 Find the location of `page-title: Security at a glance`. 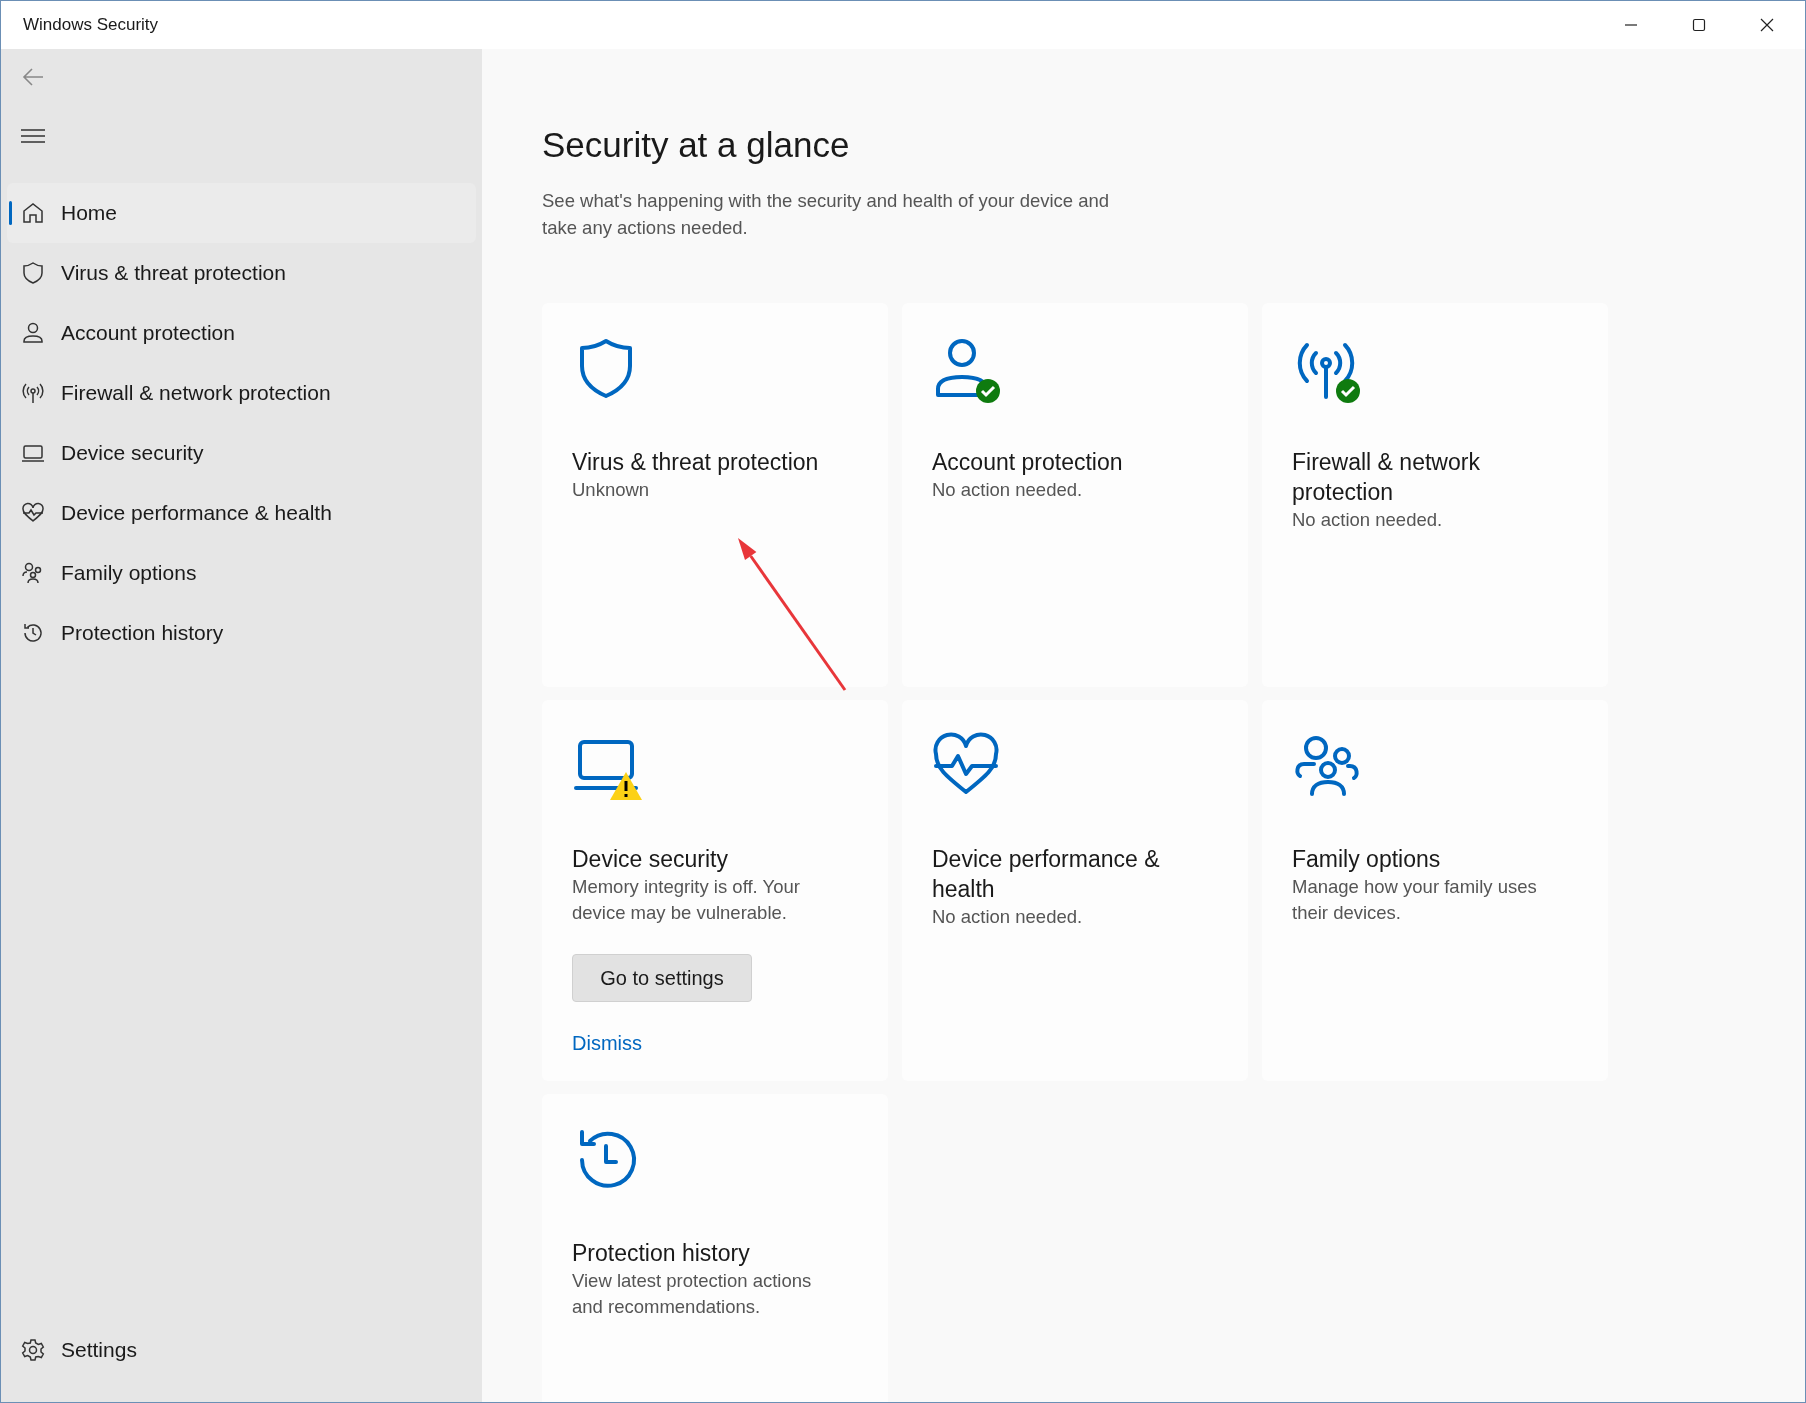

page-title: Security at a glance is located at coordinates (696, 145).